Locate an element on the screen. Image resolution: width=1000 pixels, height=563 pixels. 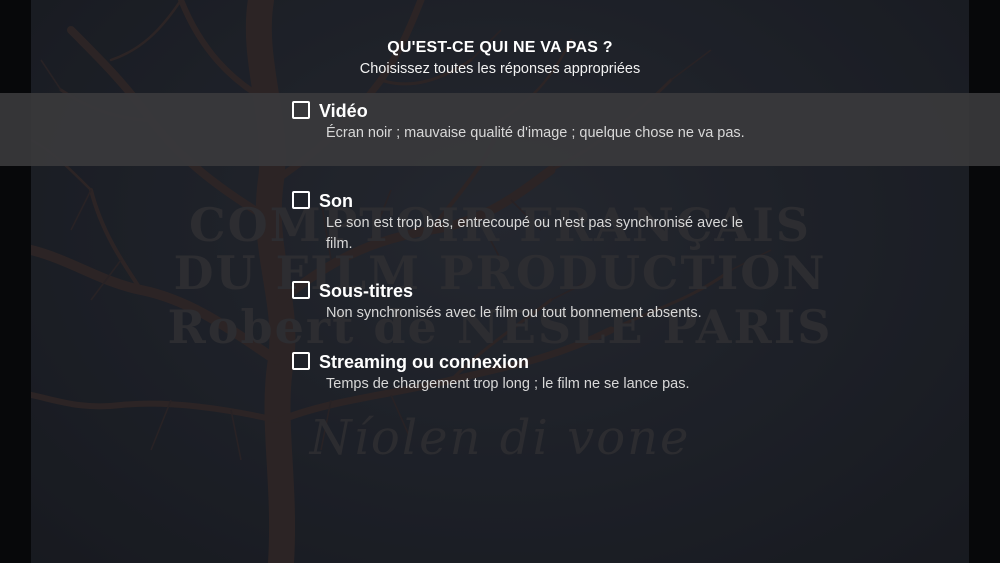
option-label: Vidéo is located at coordinates (343, 111).